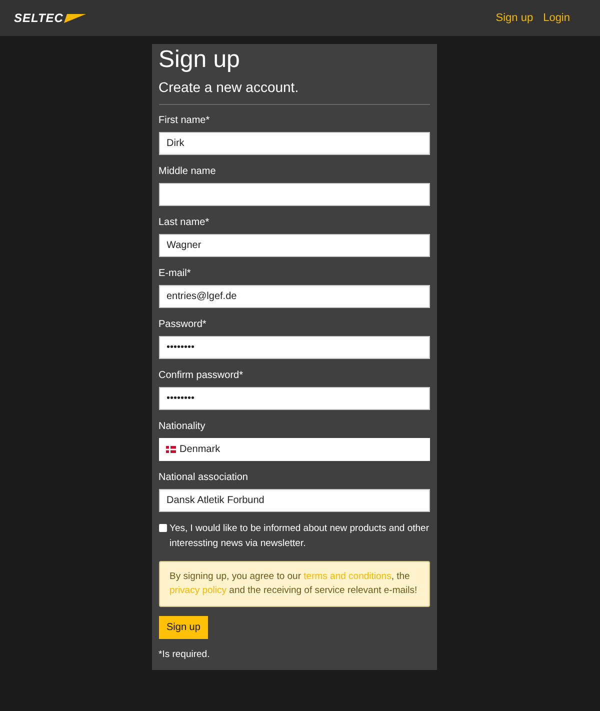 The height and width of the screenshot is (711, 600). What do you see at coordinates (75, 18) in the screenshot?
I see `logo-flag-icon` at bounding box center [75, 18].